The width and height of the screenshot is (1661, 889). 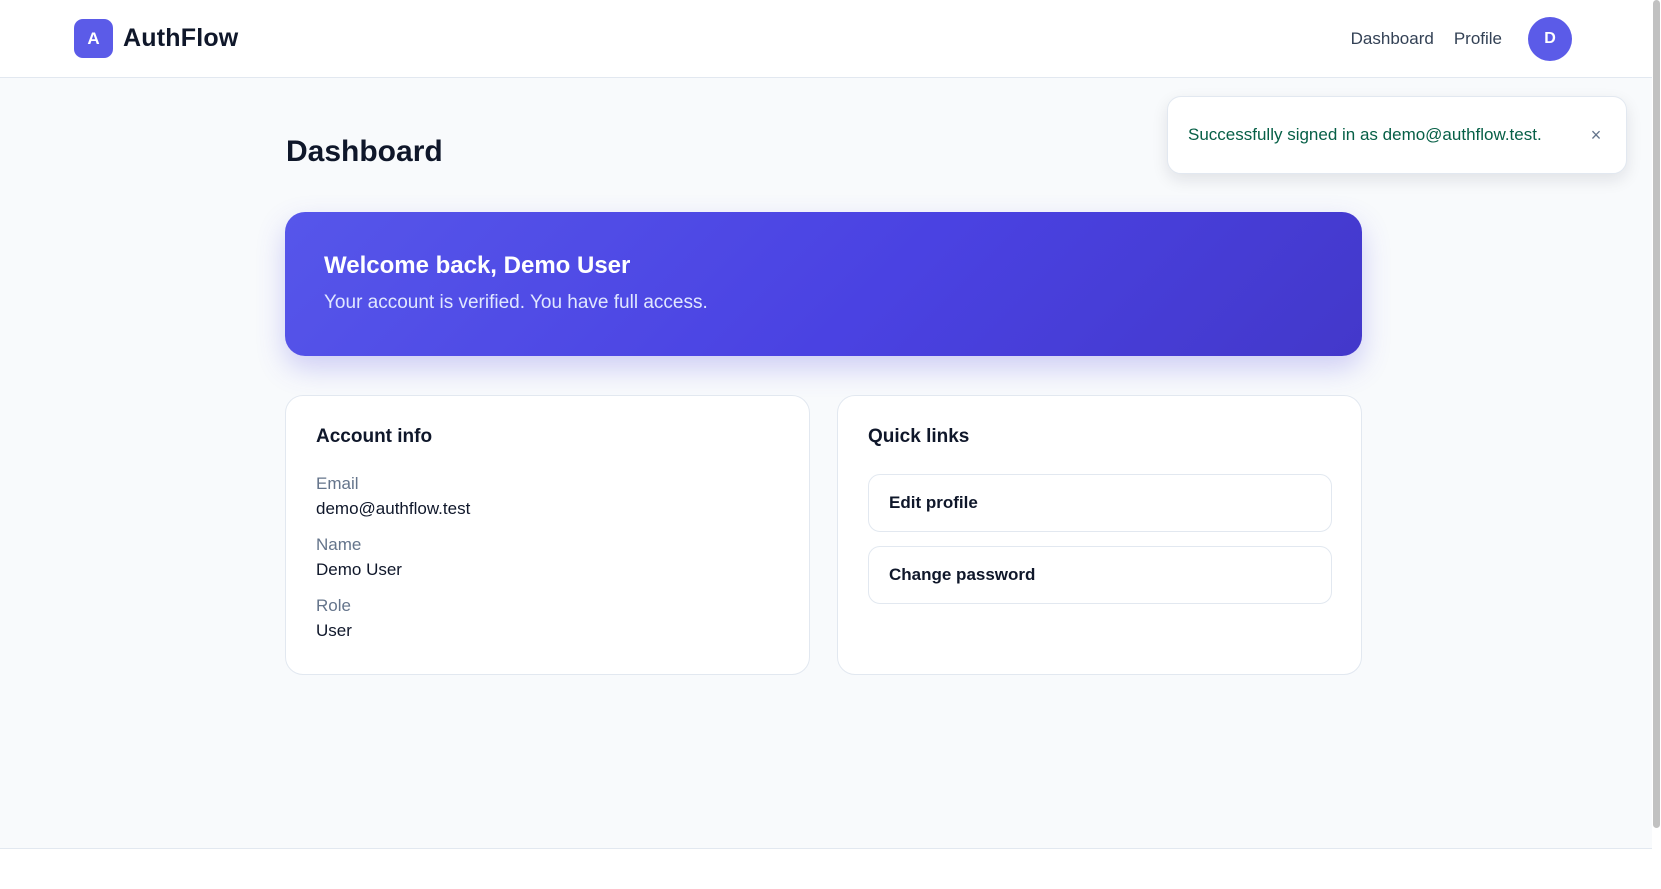 I want to click on account-info-title: Account info, so click(x=374, y=436).